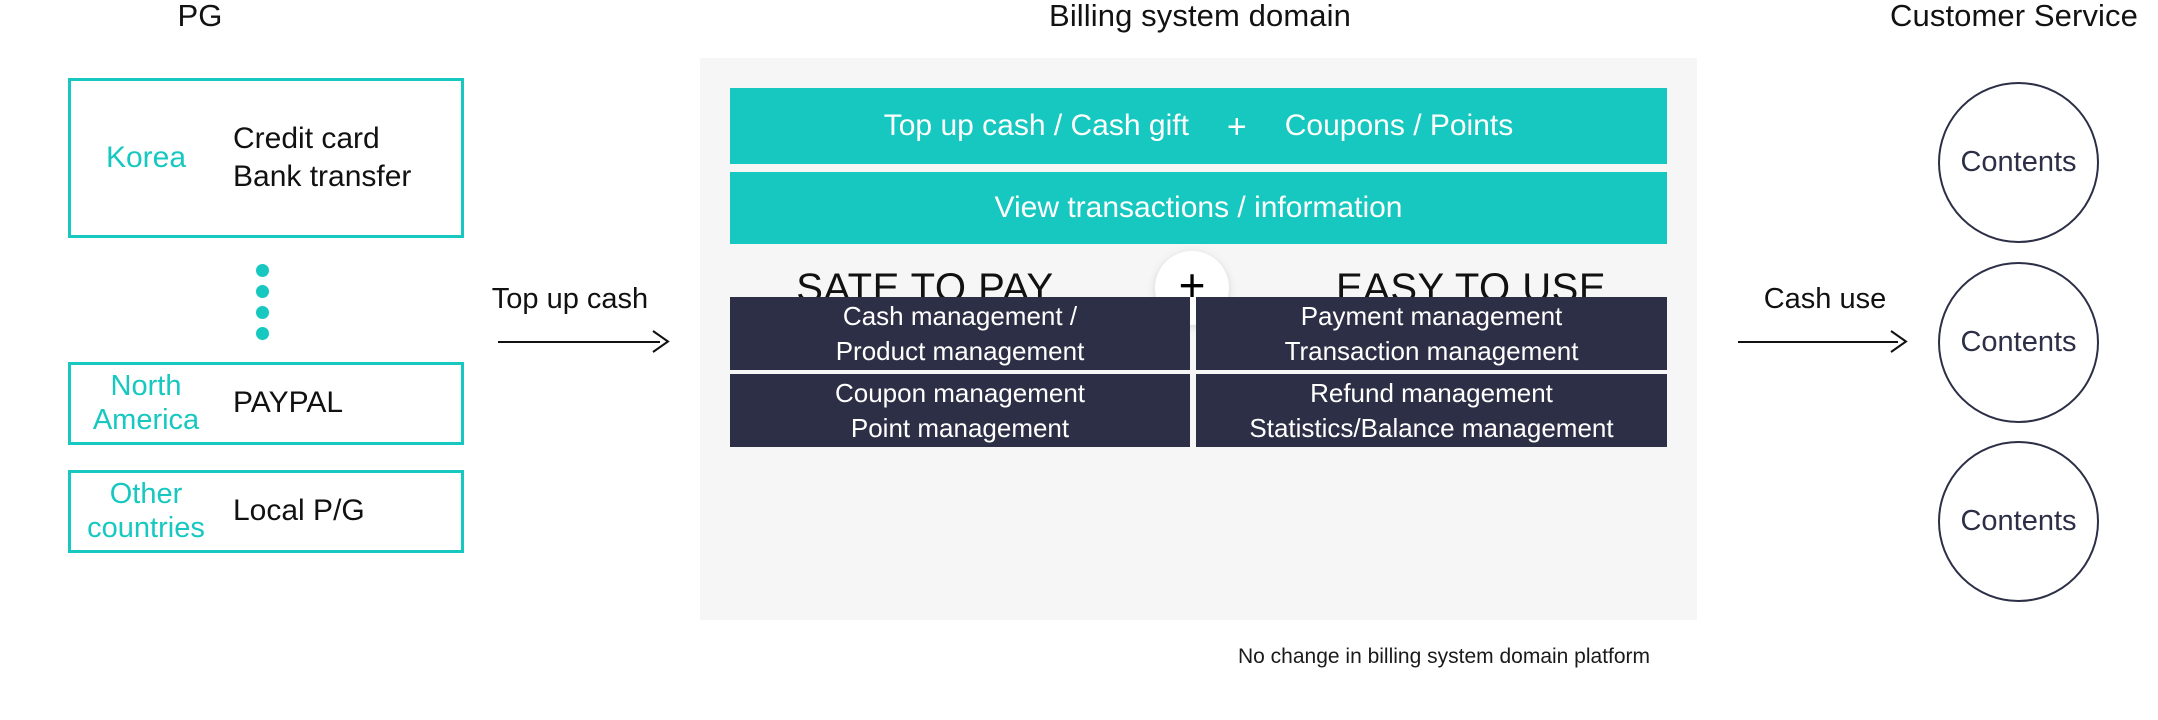 The height and width of the screenshot is (720, 2158). I want to click on contents-circle-1-label: Contents, so click(2018, 162).